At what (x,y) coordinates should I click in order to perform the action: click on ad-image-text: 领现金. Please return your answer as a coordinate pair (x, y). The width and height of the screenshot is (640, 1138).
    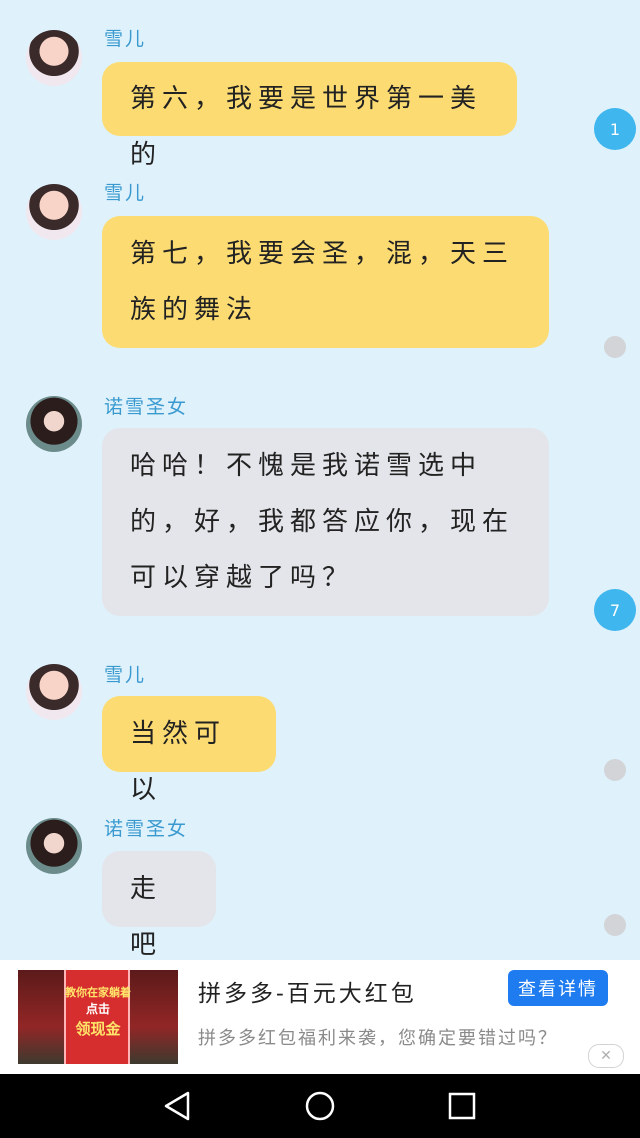
    Looking at the image, I should click on (98, 1029).